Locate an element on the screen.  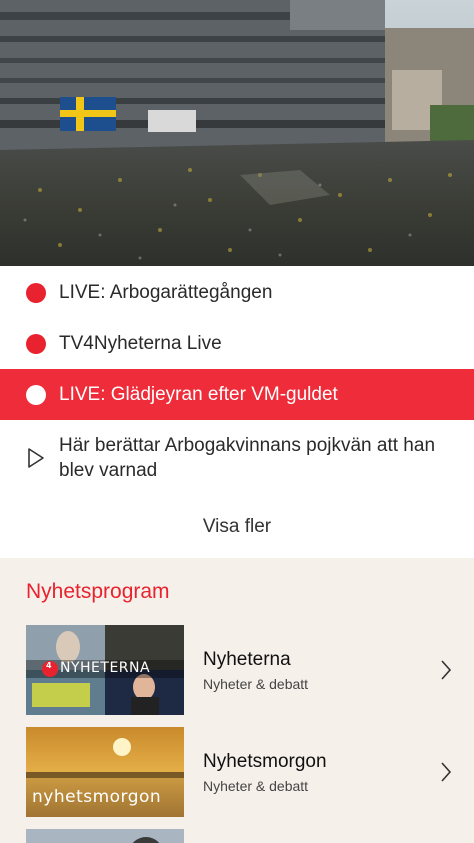
live-item-label: LIVE: Arbogarättegången is located at coordinates (166, 292).